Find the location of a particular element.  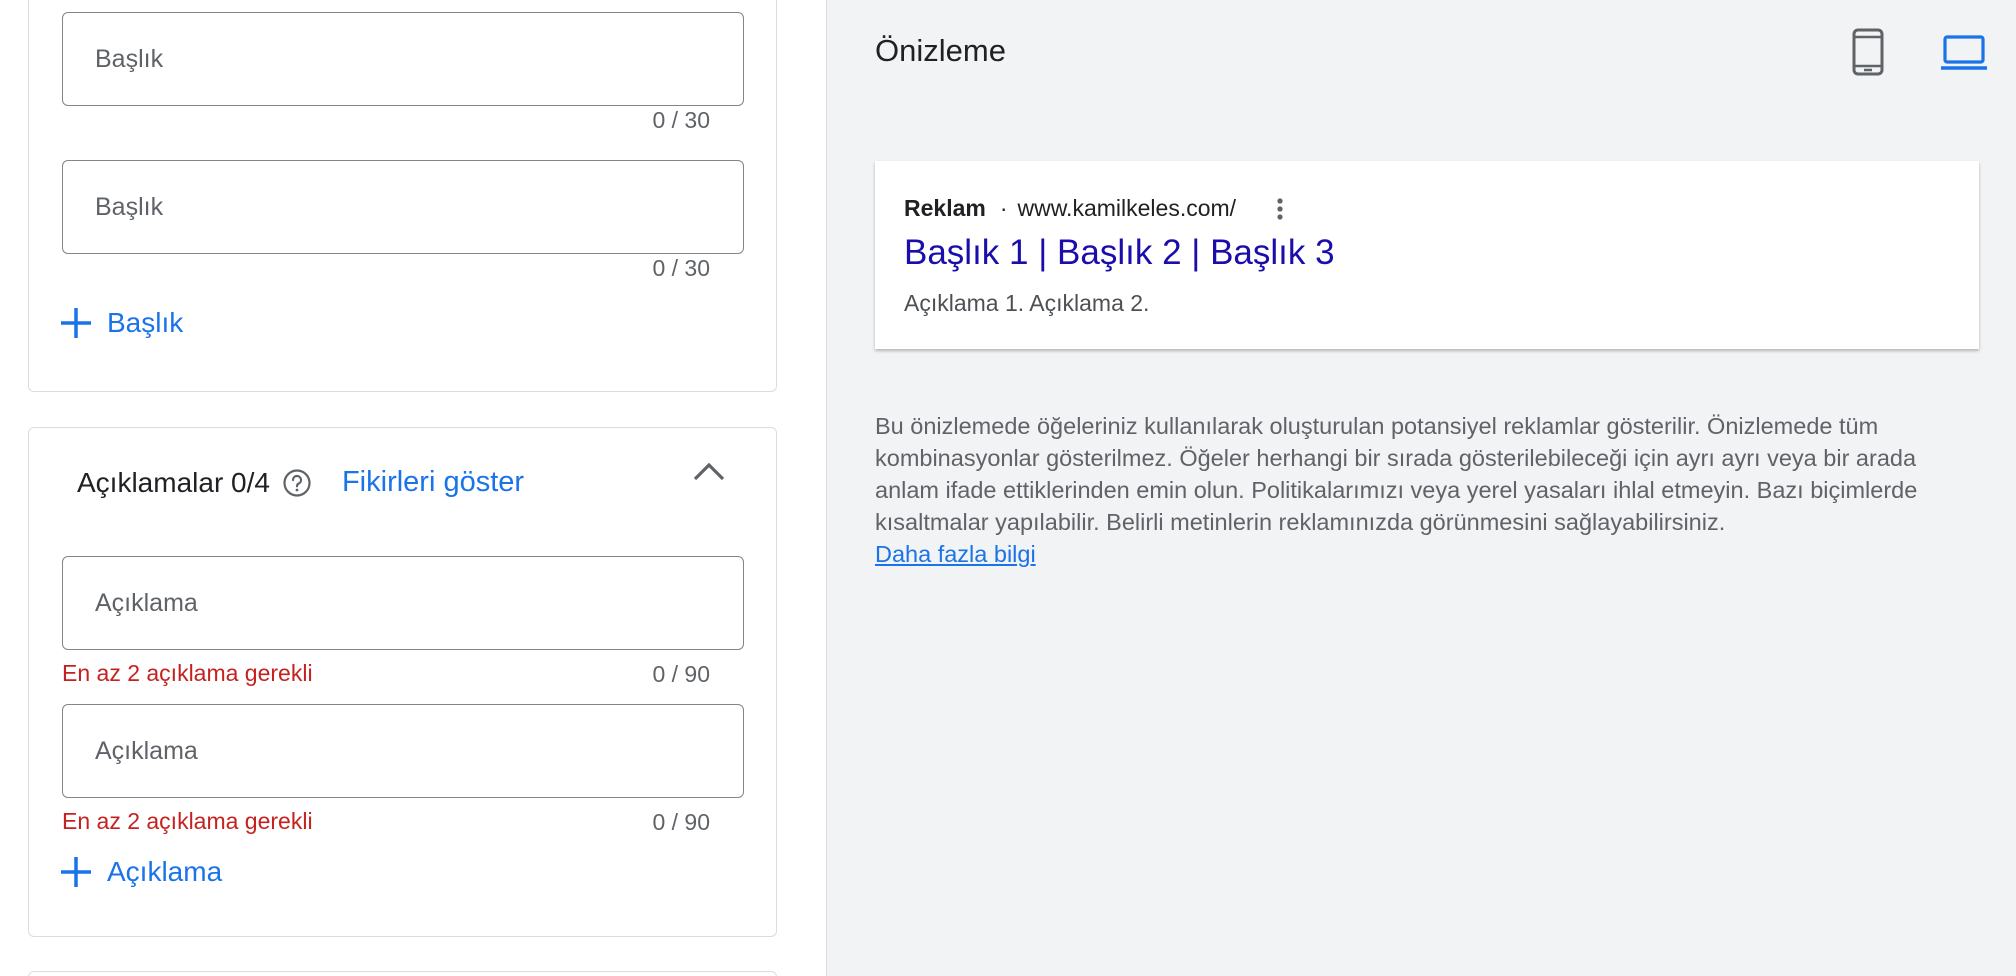

ad-display-url: www.kamilkeles.com/ is located at coordinates (1127, 208).